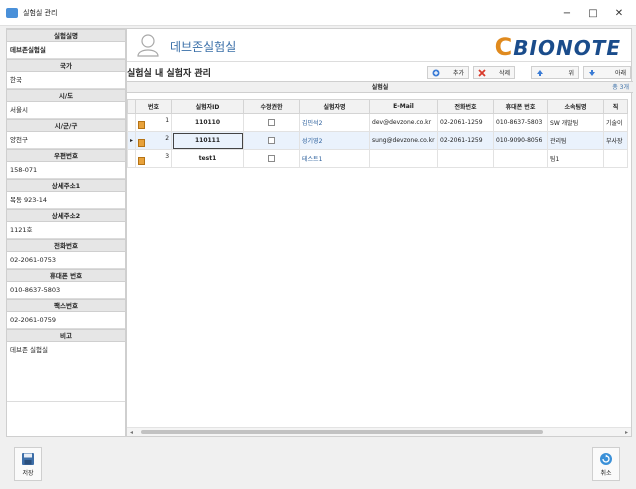  What do you see at coordinates (154, 106) in the screenshot?
I see `column-header-no: 번호` at bounding box center [154, 106].